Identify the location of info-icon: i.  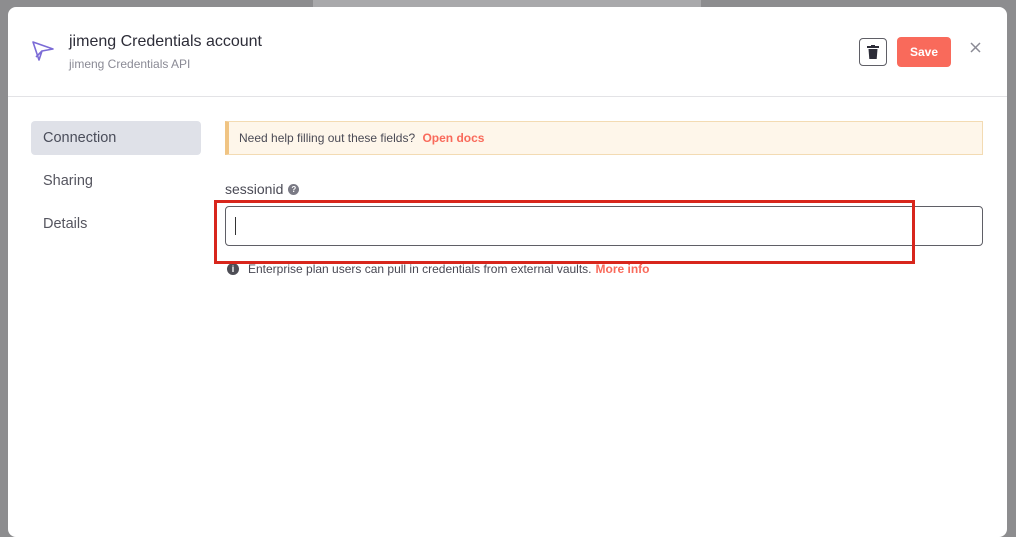
(233, 269).